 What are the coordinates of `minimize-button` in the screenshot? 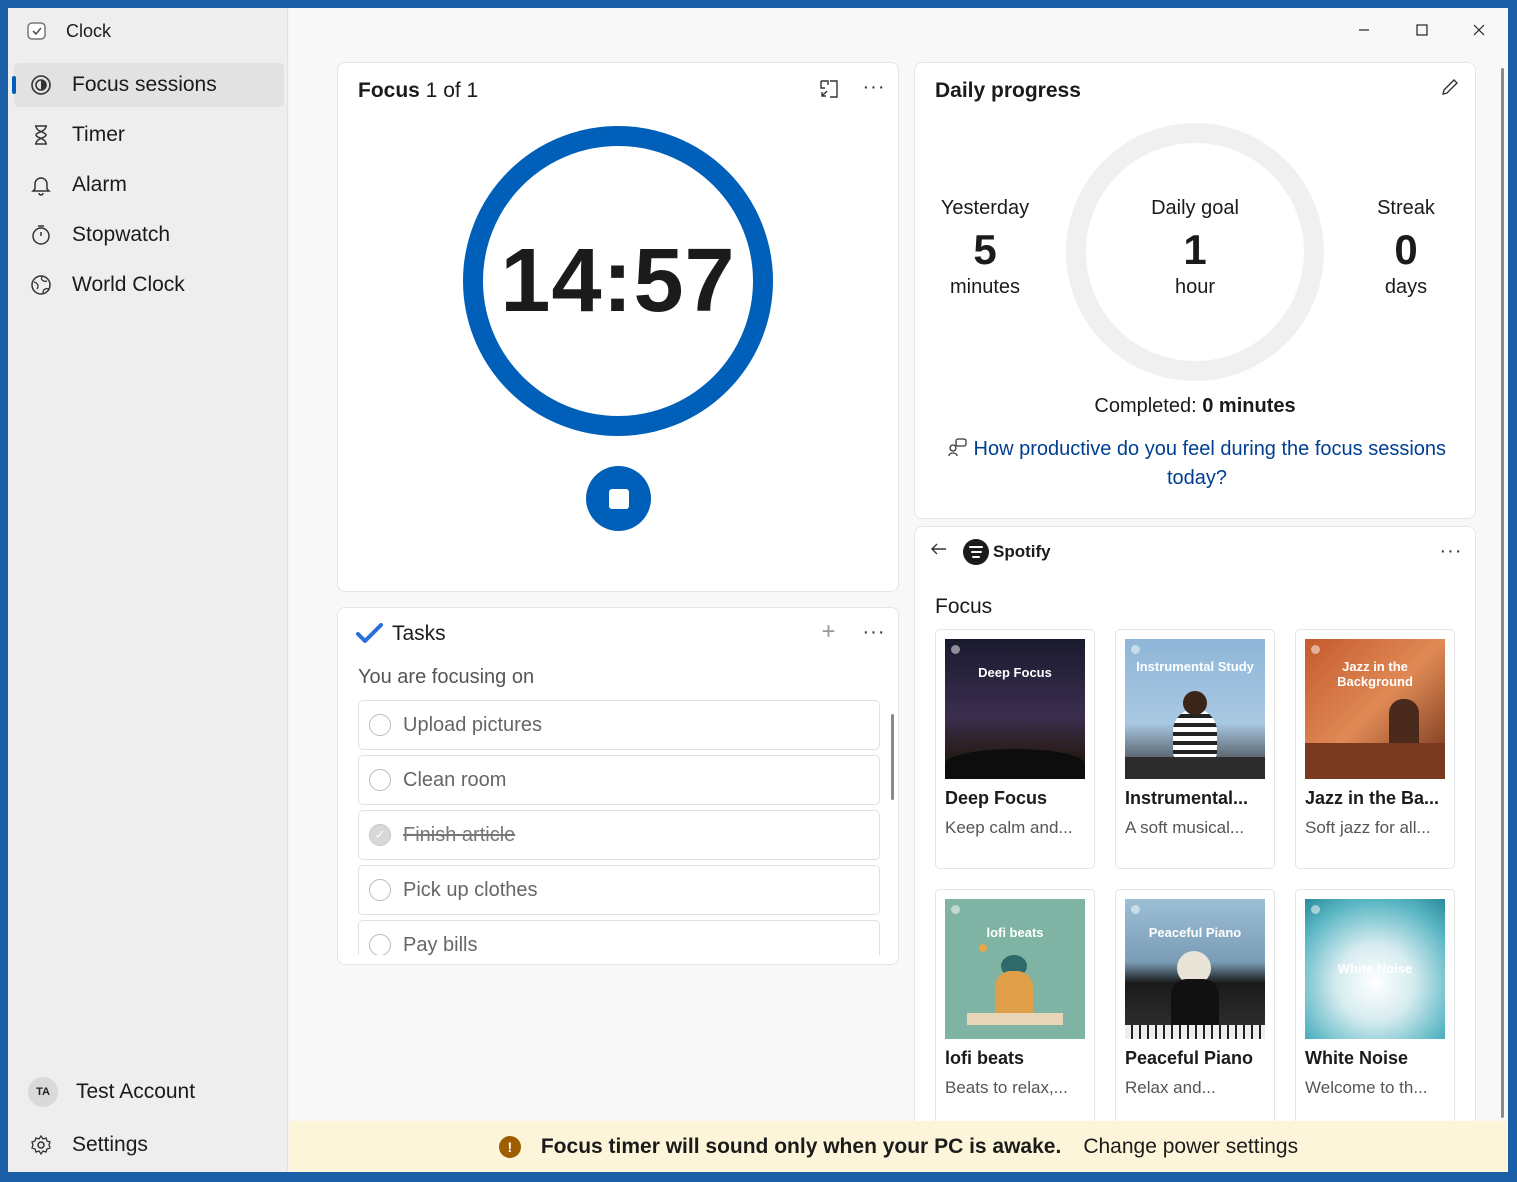 It's located at (1364, 30).